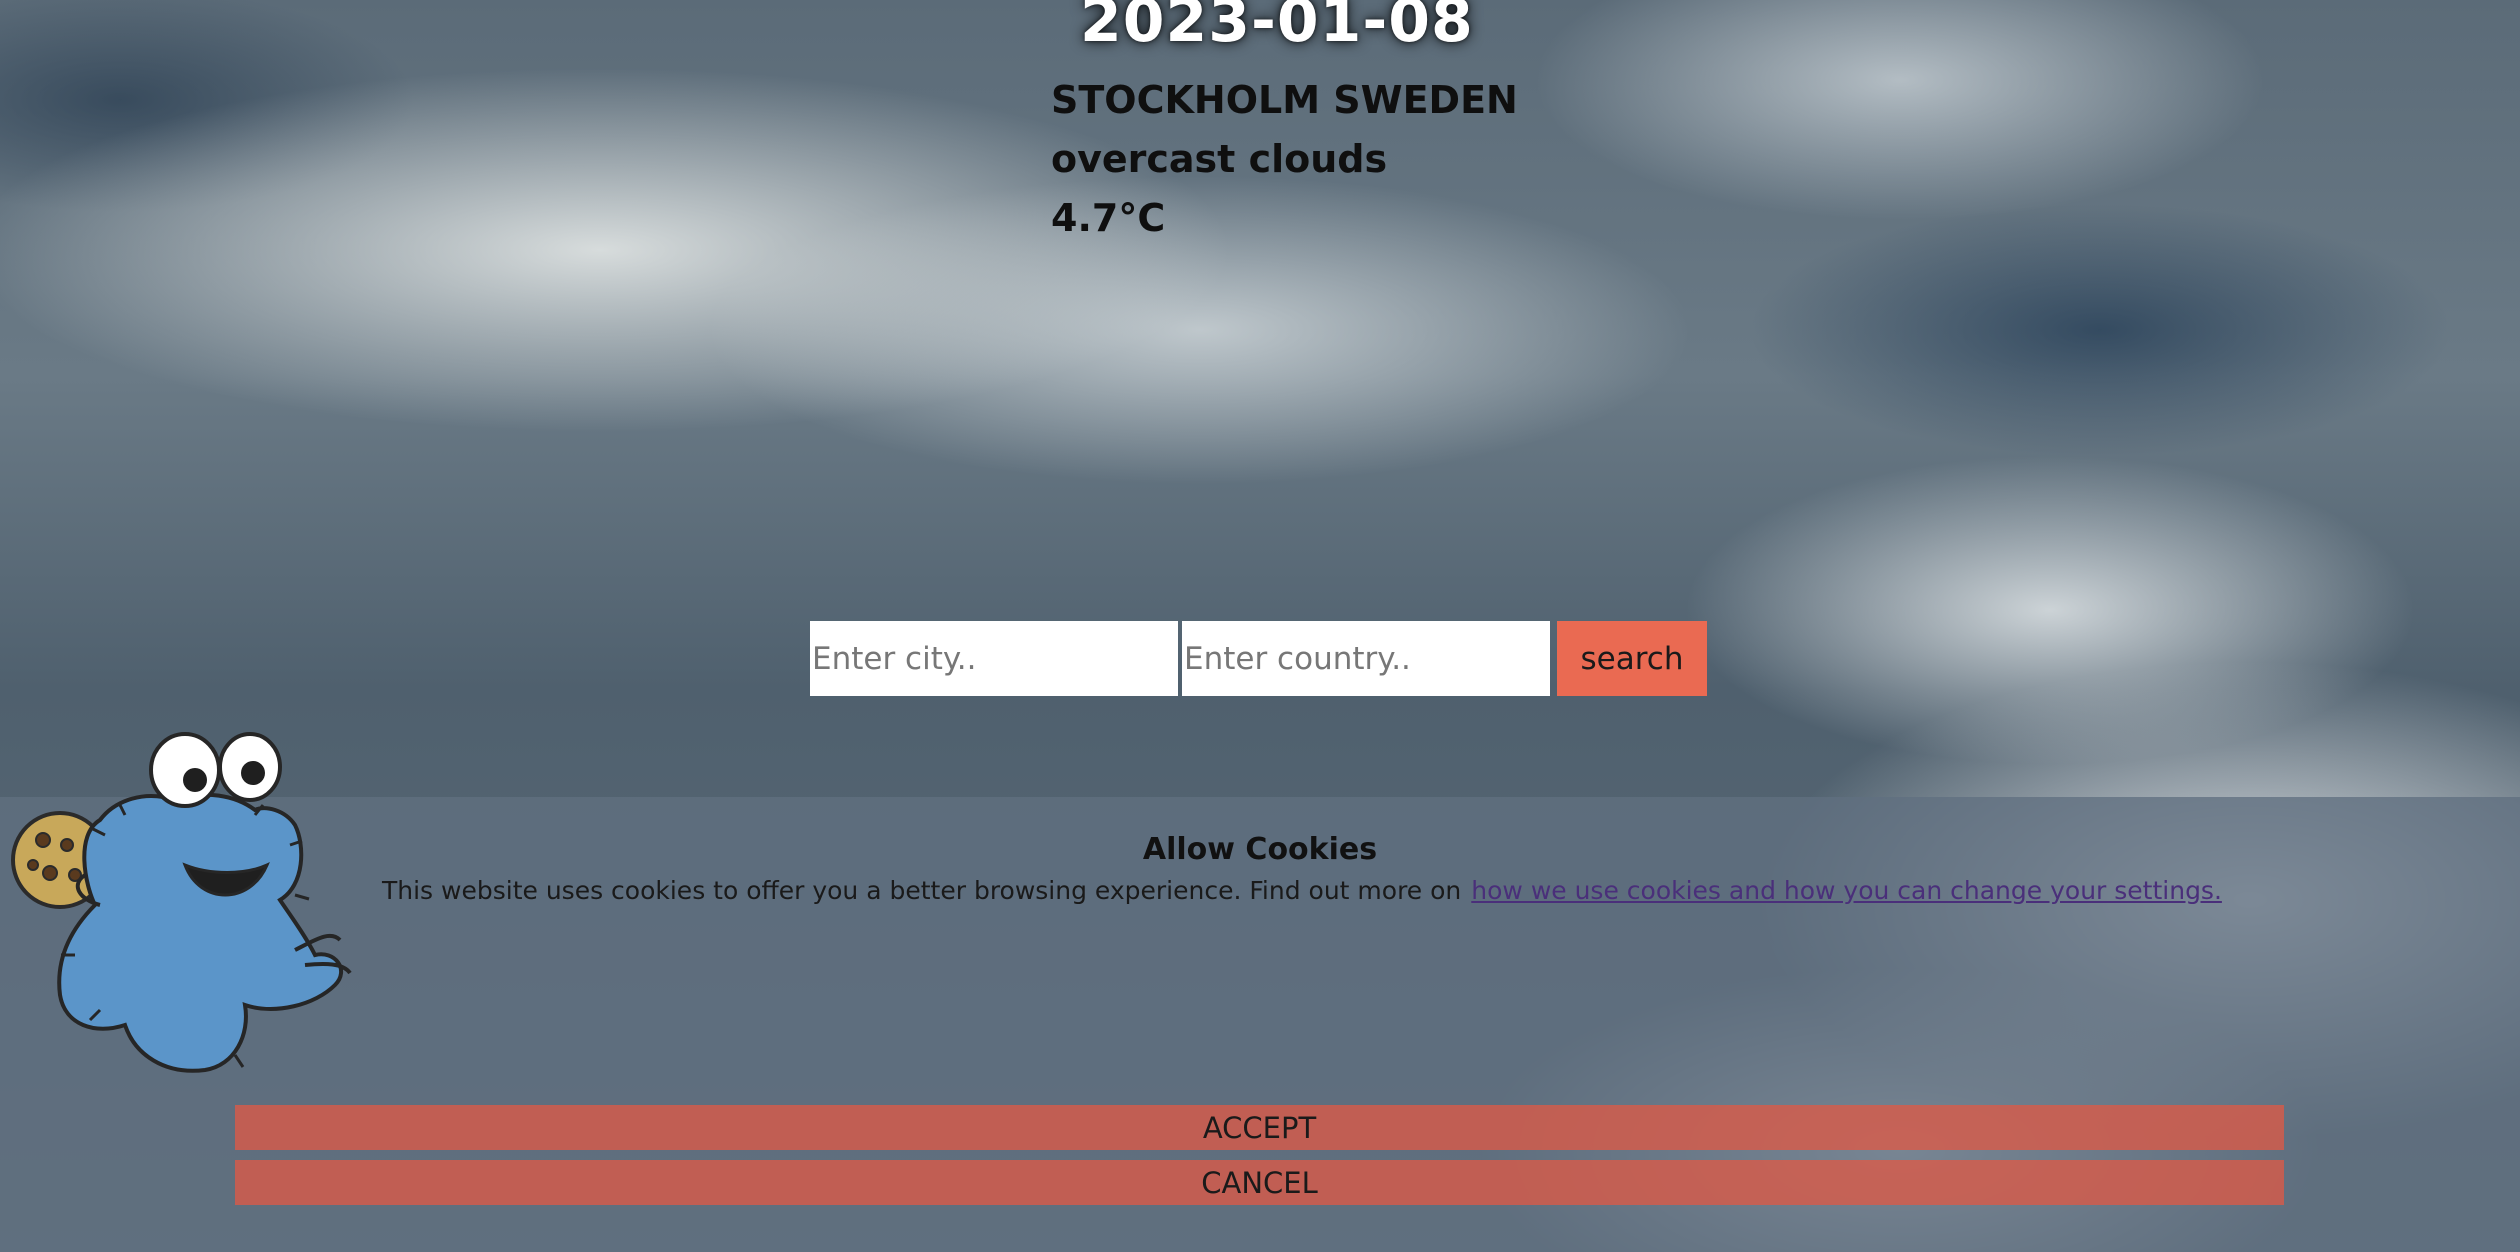 This screenshot has height=1252, width=2520. I want to click on date-title: 2023-01-08, so click(1277, 28).